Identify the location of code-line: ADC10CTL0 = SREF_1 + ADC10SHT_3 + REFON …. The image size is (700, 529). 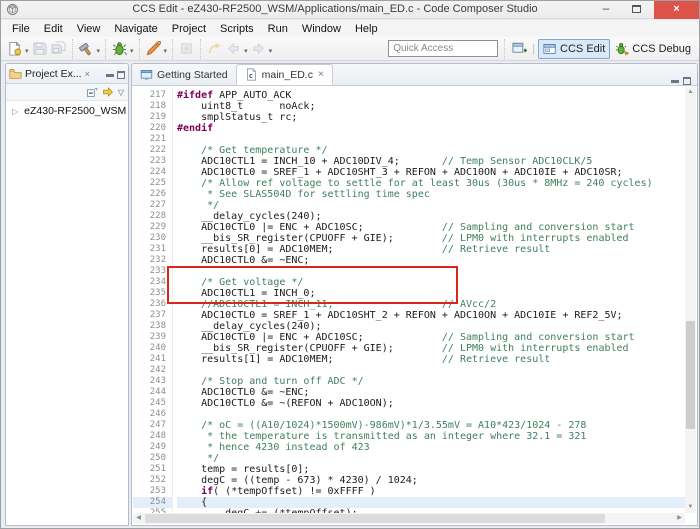
(400, 172).